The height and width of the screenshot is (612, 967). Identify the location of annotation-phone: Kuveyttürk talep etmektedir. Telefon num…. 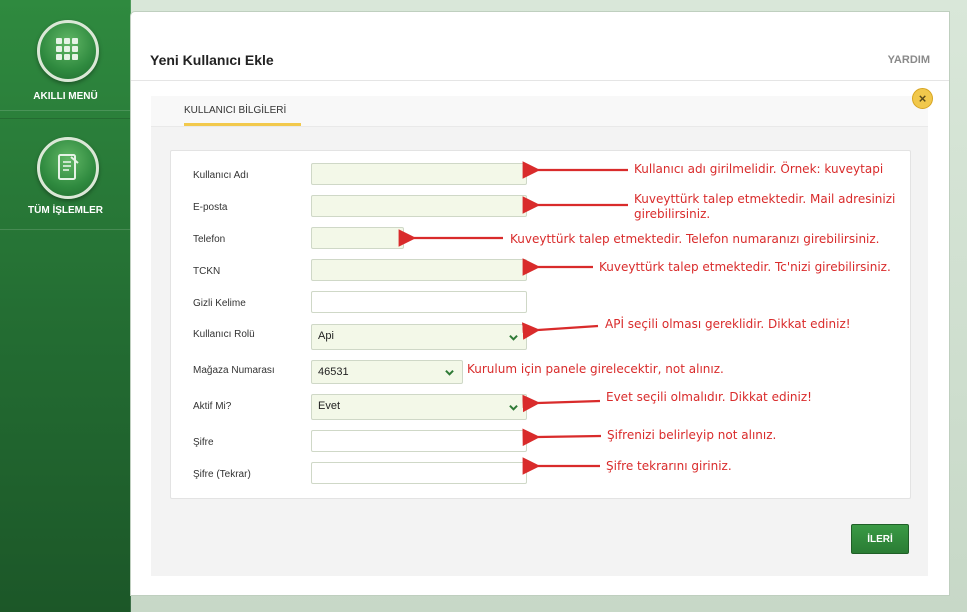
(695, 239).